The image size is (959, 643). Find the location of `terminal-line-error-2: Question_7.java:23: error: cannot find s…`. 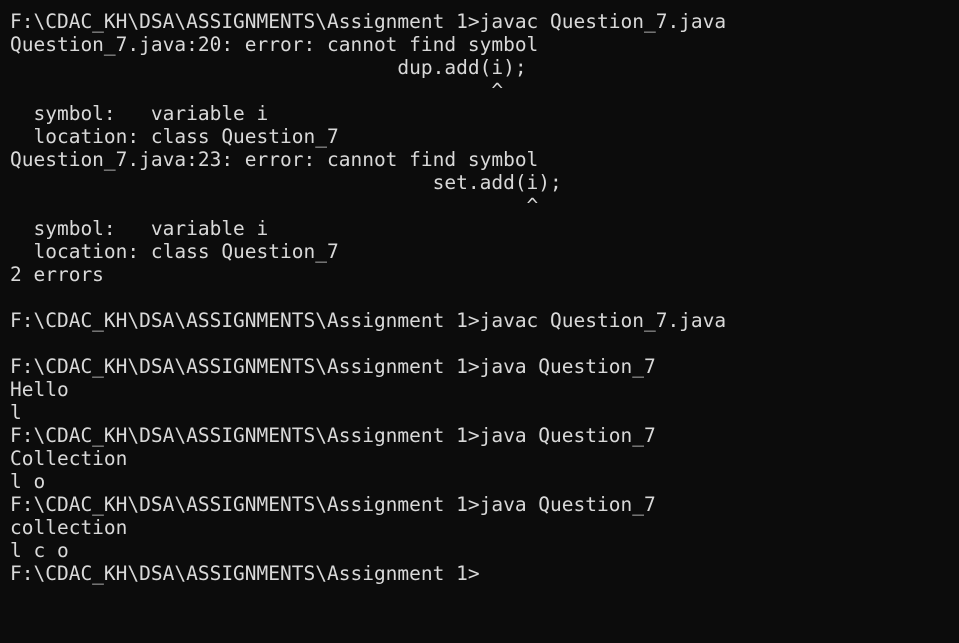

terminal-line-error-2: Question_7.java:23: error: cannot find s… is located at coordinates (274, 159).